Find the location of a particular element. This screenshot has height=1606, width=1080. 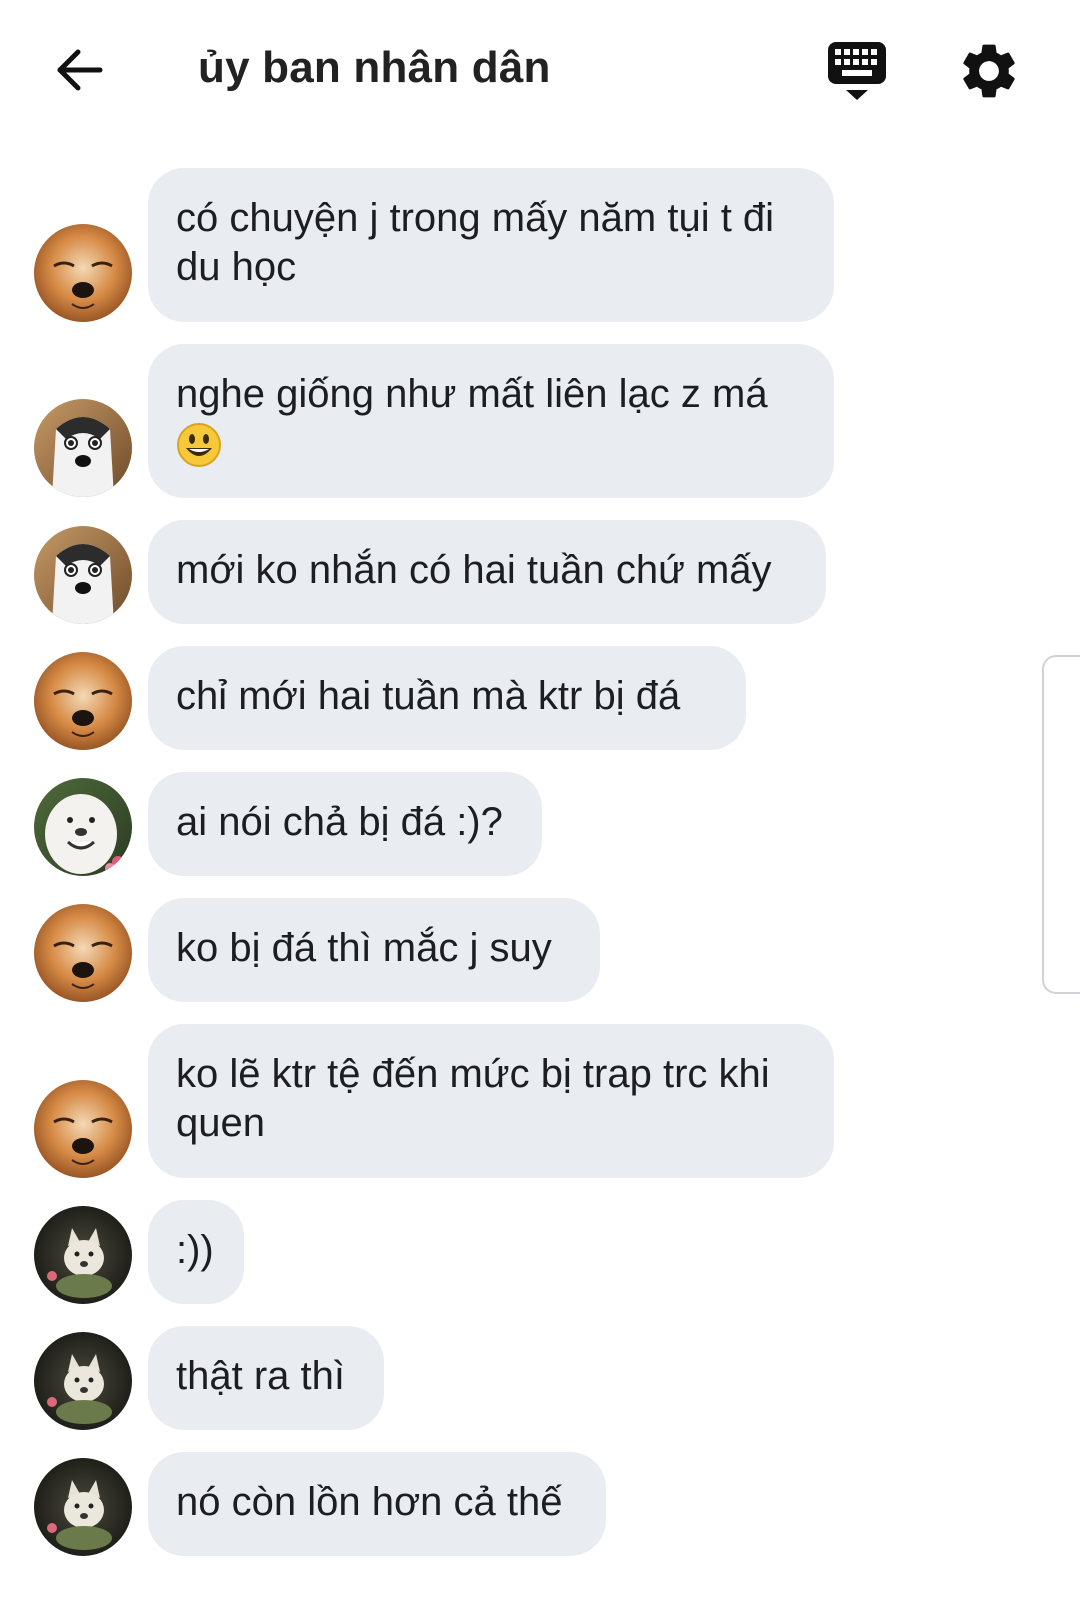

message-text: thật ra thì is located at coordinates (260, 1376).